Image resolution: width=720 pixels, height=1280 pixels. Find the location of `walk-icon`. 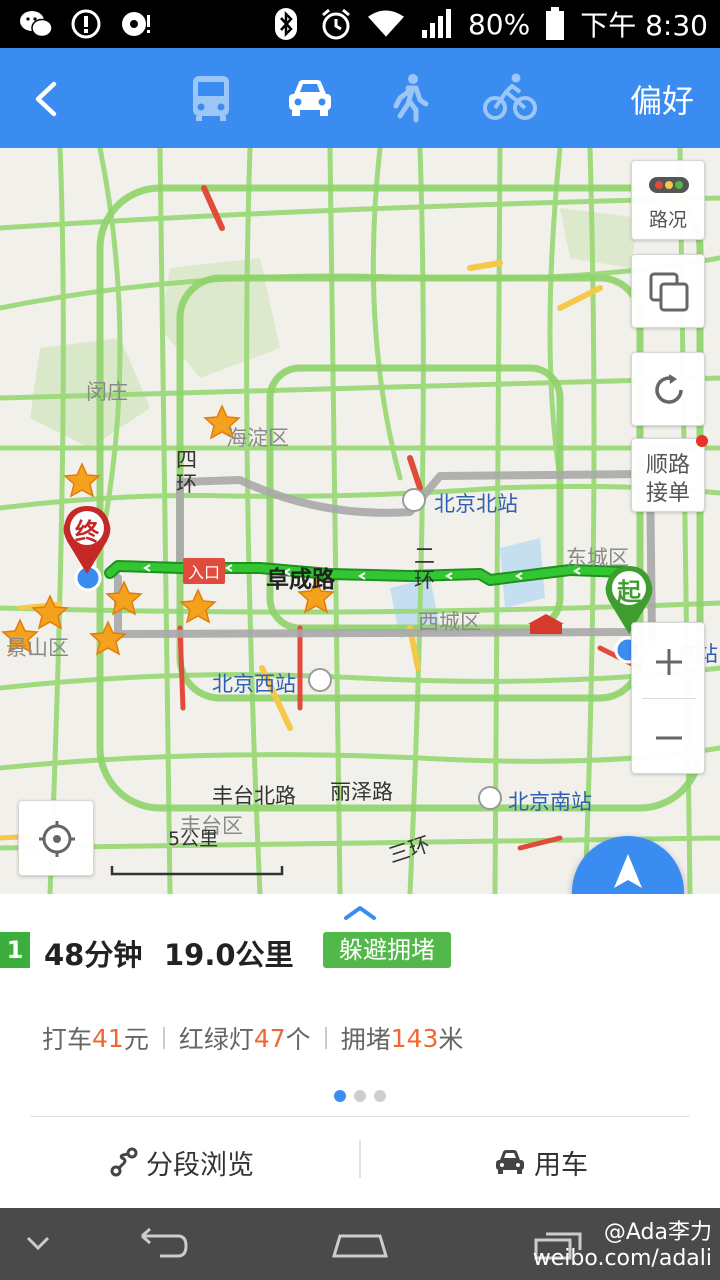

walk-icon is located at coordinates (411, 98).